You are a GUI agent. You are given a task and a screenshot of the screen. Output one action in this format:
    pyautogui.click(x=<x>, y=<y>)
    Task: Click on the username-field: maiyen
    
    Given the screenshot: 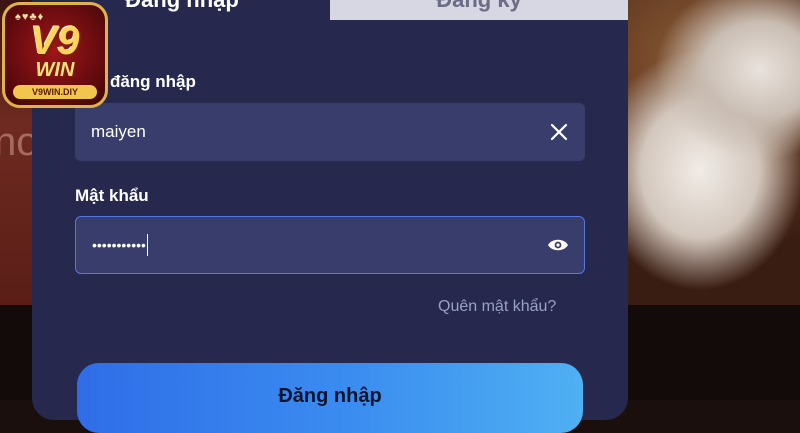 What is the action you would take?
    pyautogui.click(x=330, y=132)
    